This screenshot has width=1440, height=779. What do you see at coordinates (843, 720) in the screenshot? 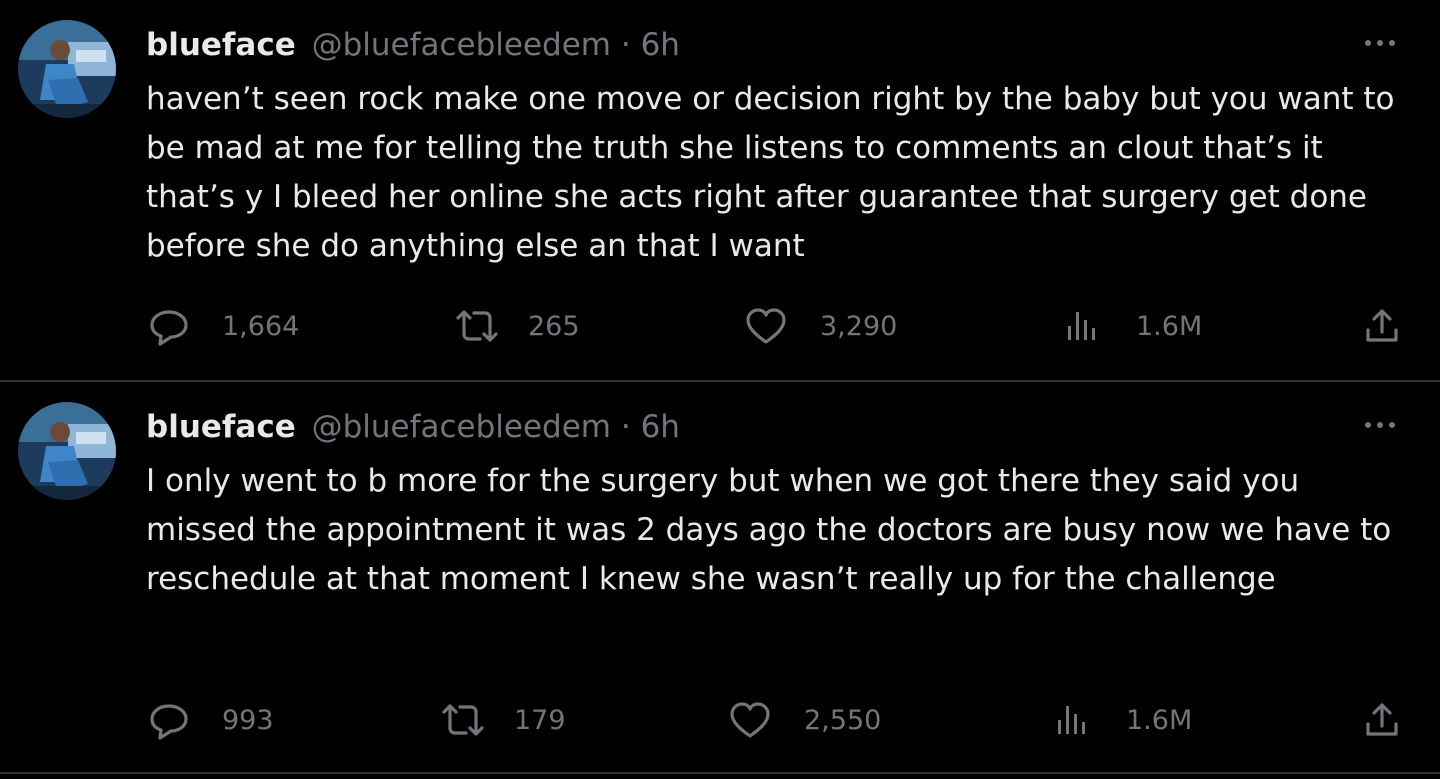
I see `like-count: 2,550` at bounding box center [843, 720].